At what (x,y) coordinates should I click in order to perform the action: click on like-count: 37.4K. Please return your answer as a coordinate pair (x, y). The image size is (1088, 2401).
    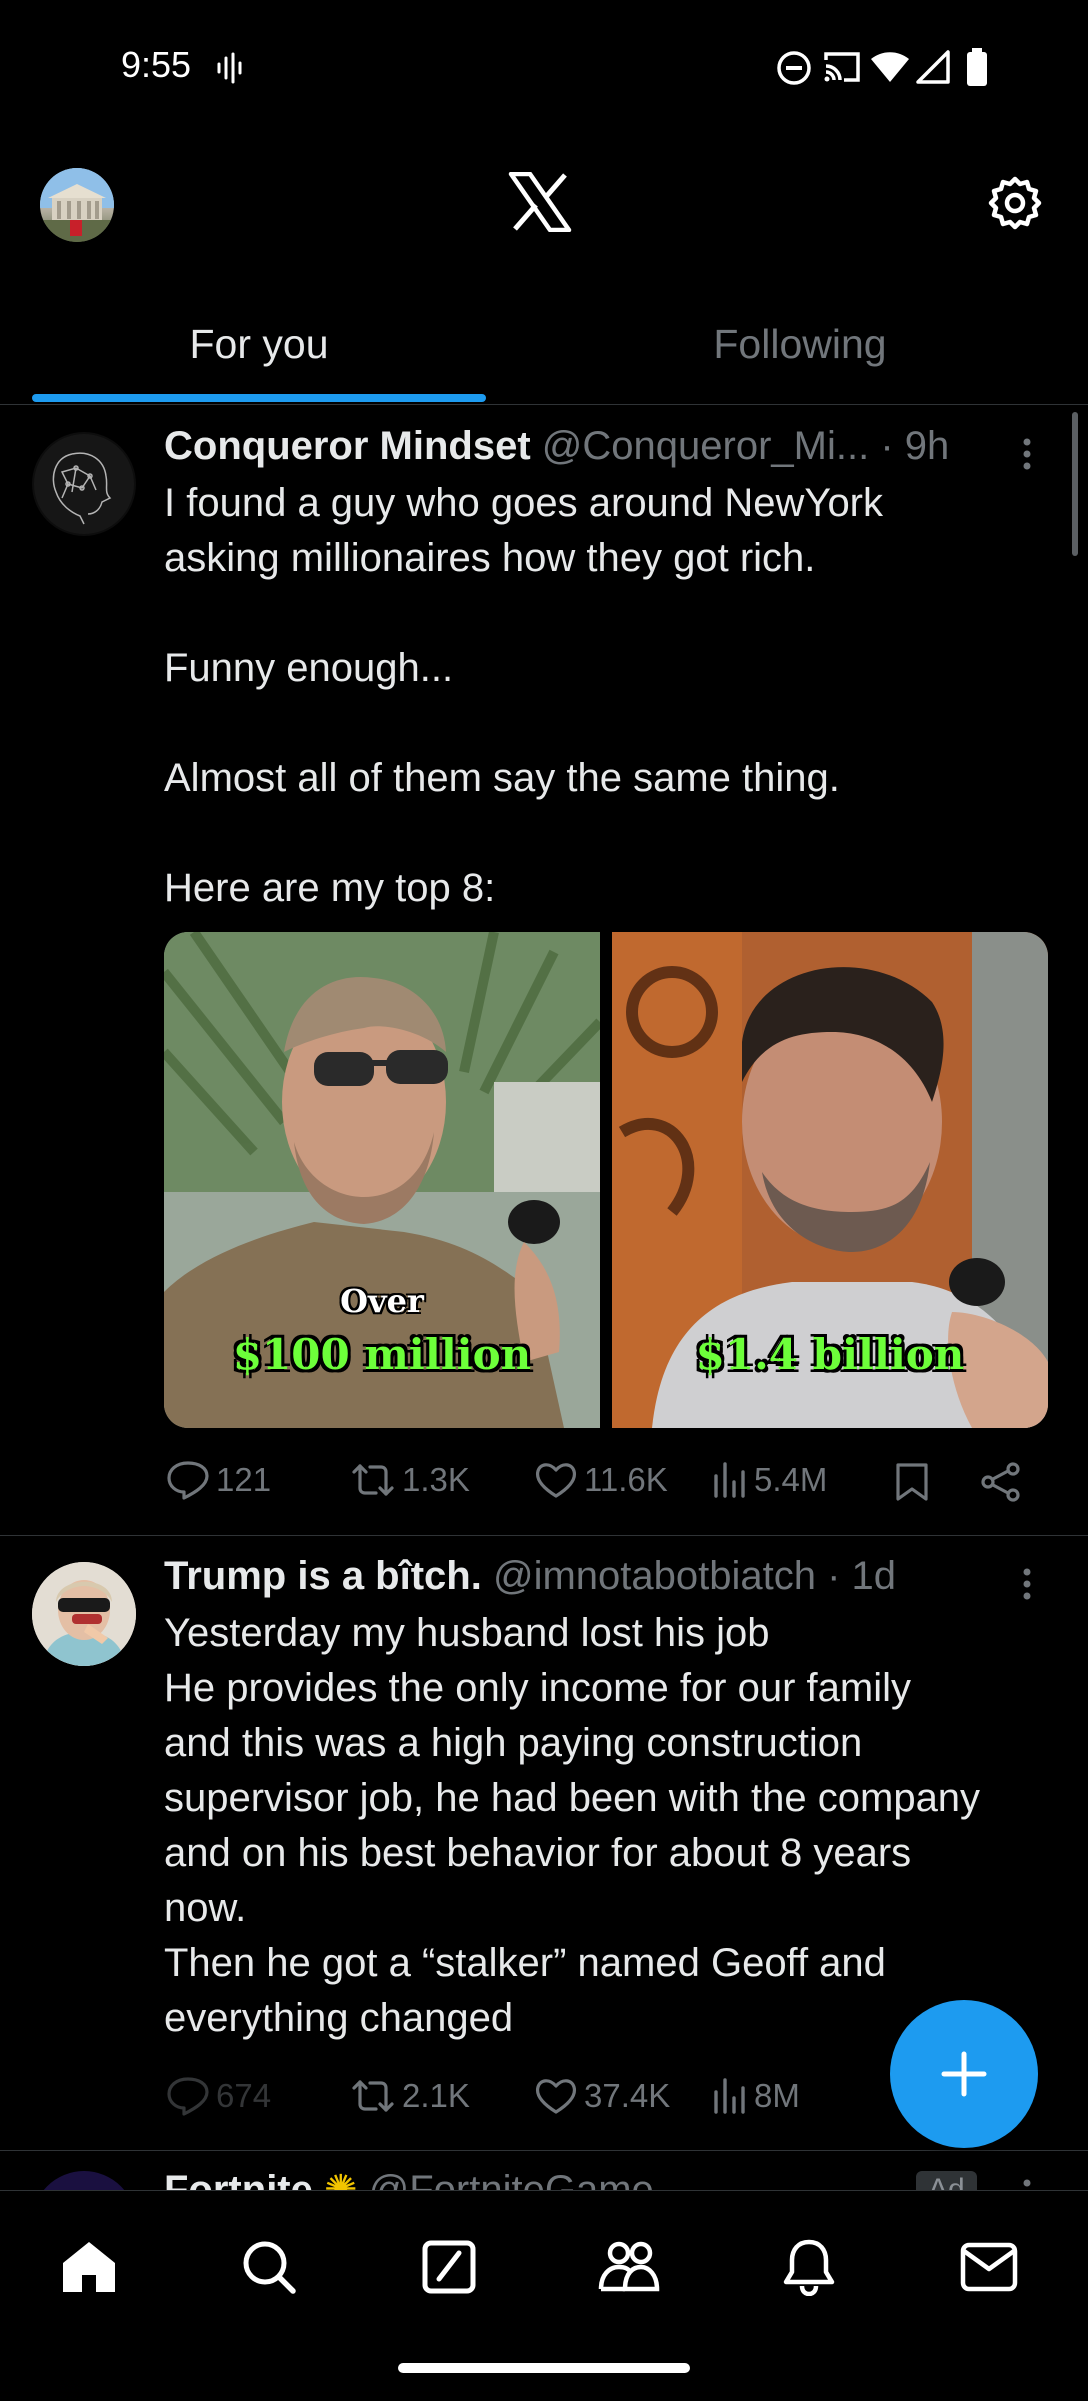
    Looking at the image, I should click on (627, 2095).